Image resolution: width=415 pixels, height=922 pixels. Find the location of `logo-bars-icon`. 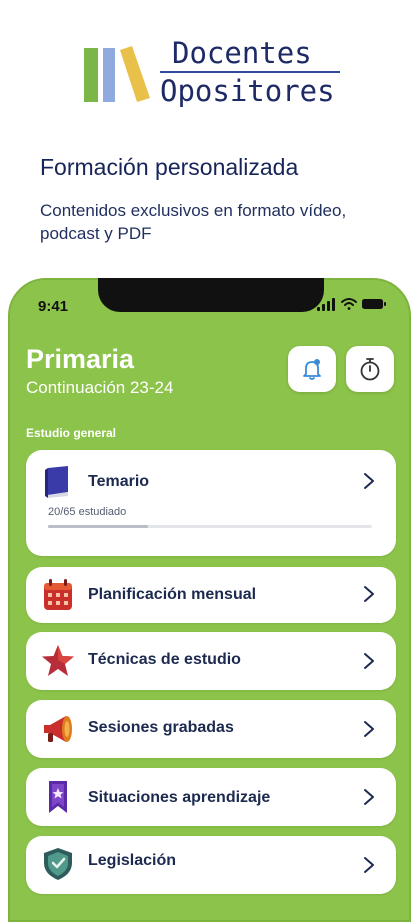

logo-bars-icon is located at coordinates (117, 74).